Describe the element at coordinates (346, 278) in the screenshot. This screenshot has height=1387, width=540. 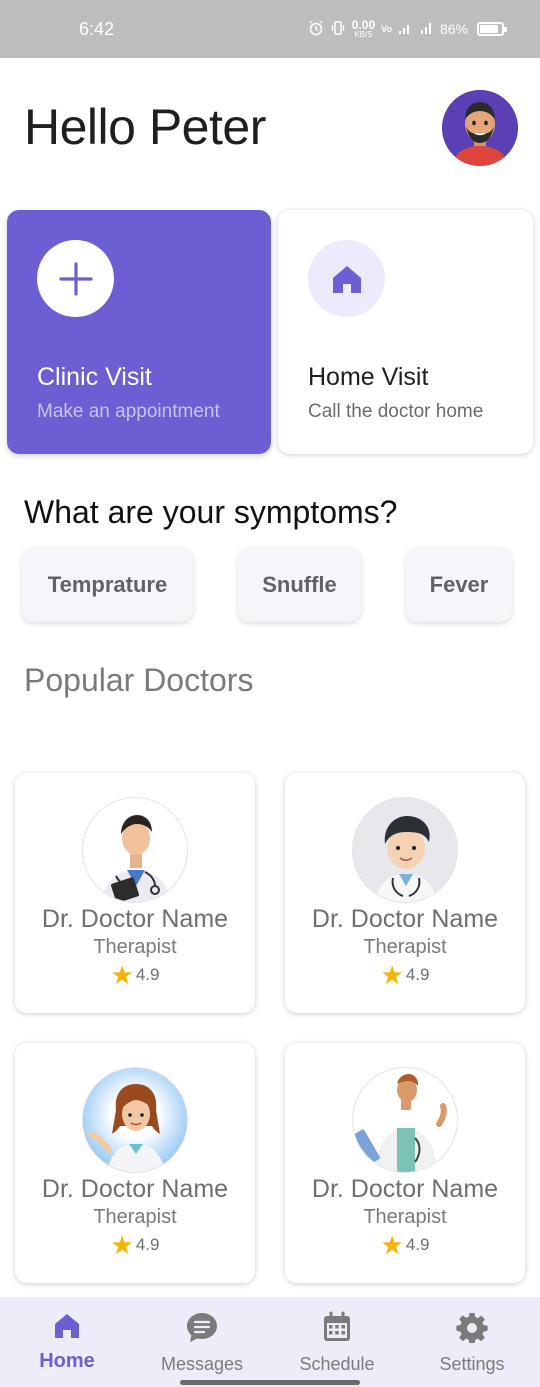
I see `house-icon` at that location.